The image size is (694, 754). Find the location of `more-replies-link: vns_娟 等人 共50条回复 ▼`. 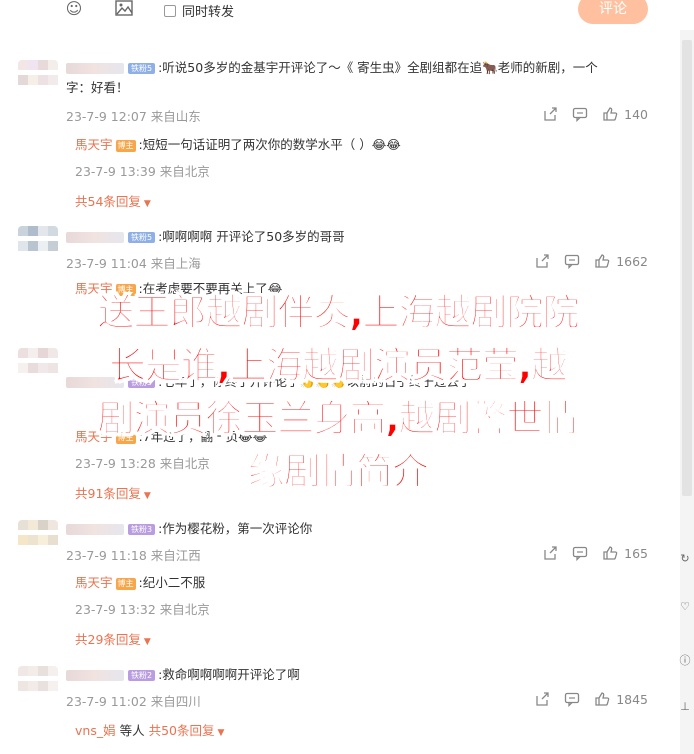

more-replies-link: vns_娟 等人 共50条回复 ▼ is located at coordinates (149, 729).